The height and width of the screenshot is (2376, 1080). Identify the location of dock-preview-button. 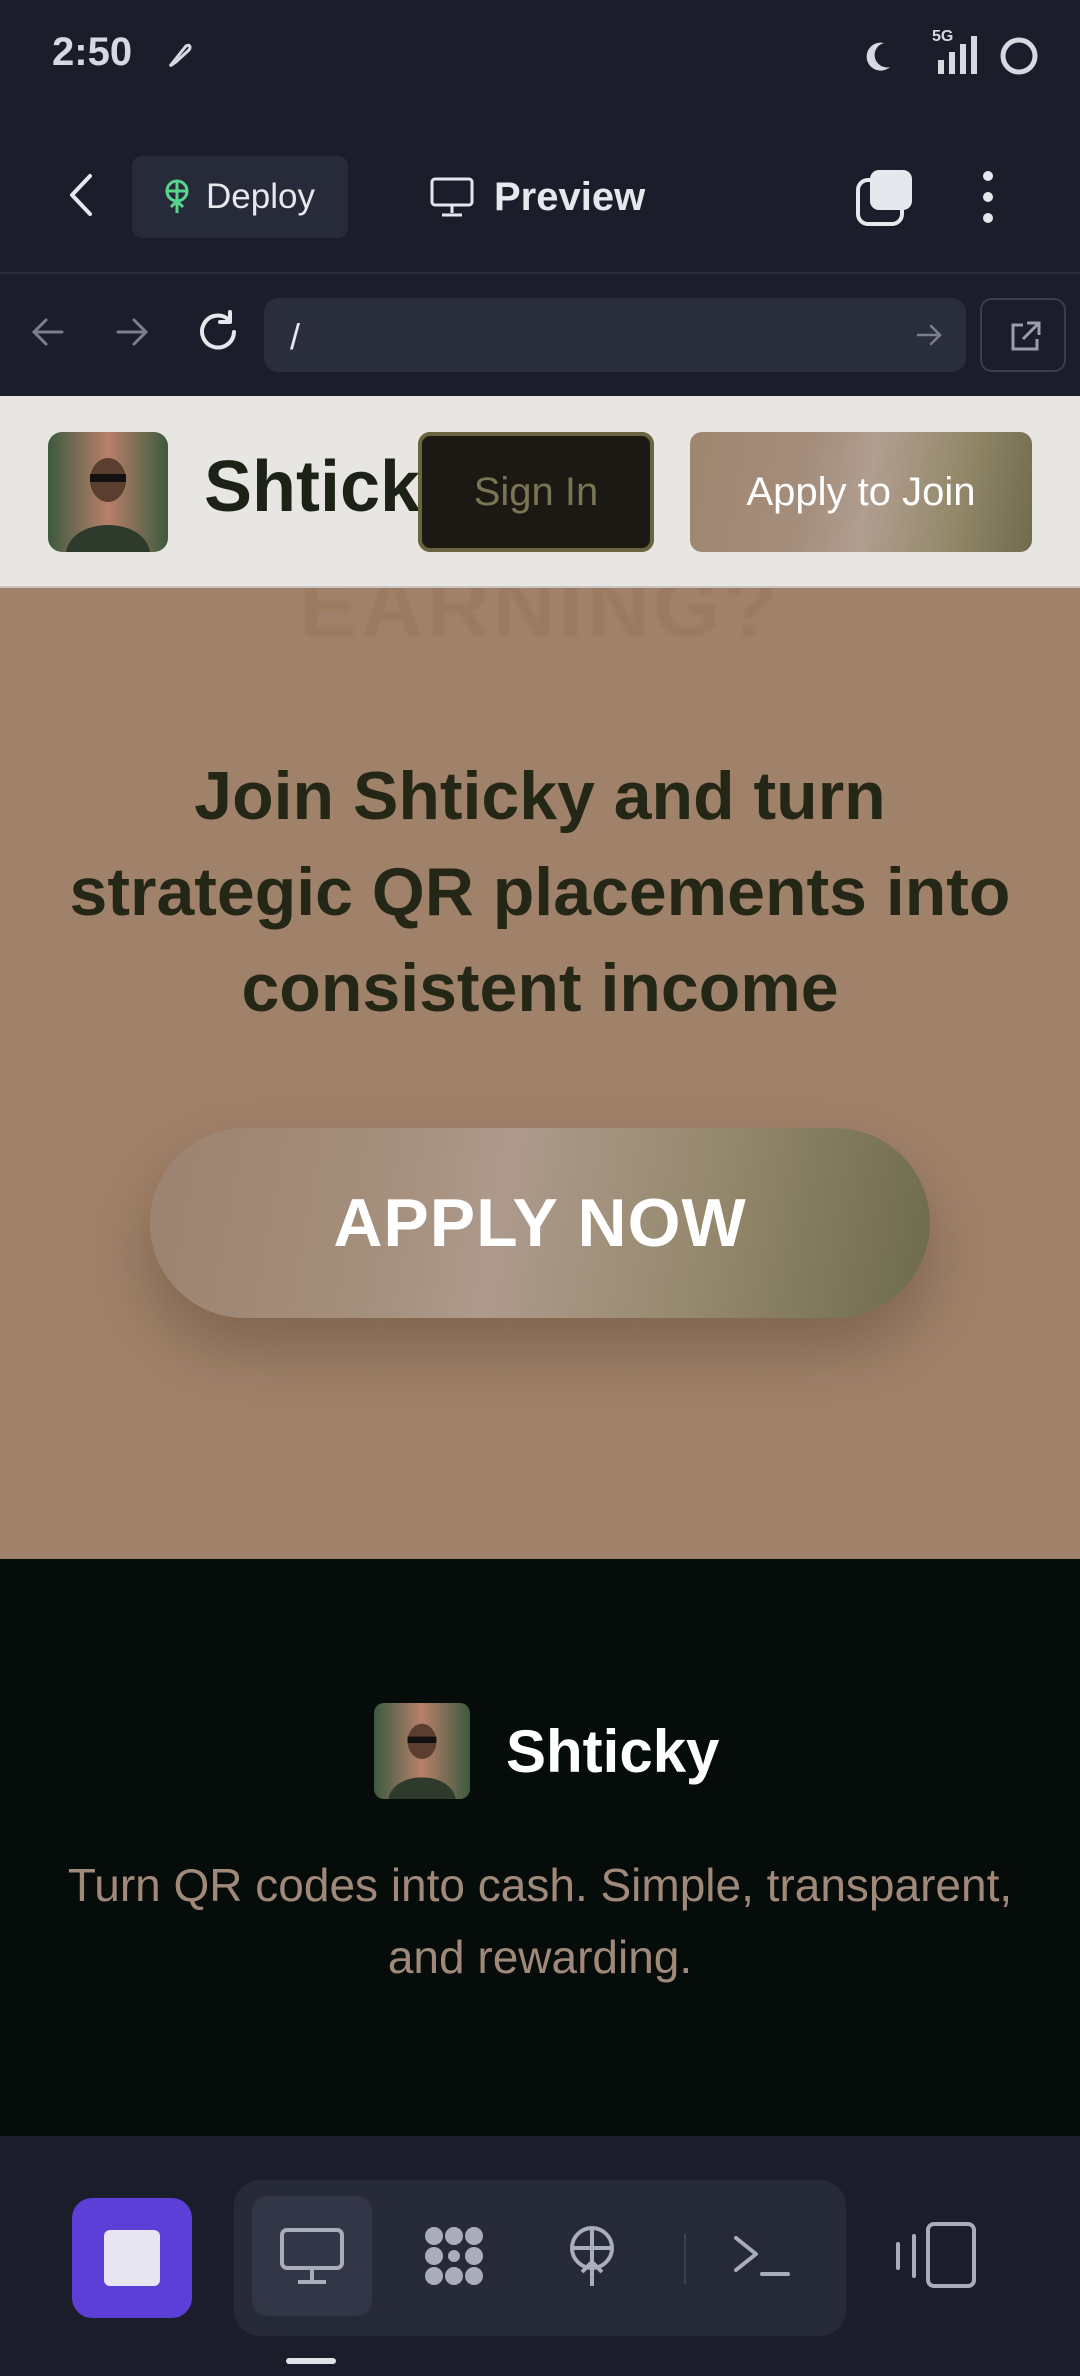
(312, 2256).